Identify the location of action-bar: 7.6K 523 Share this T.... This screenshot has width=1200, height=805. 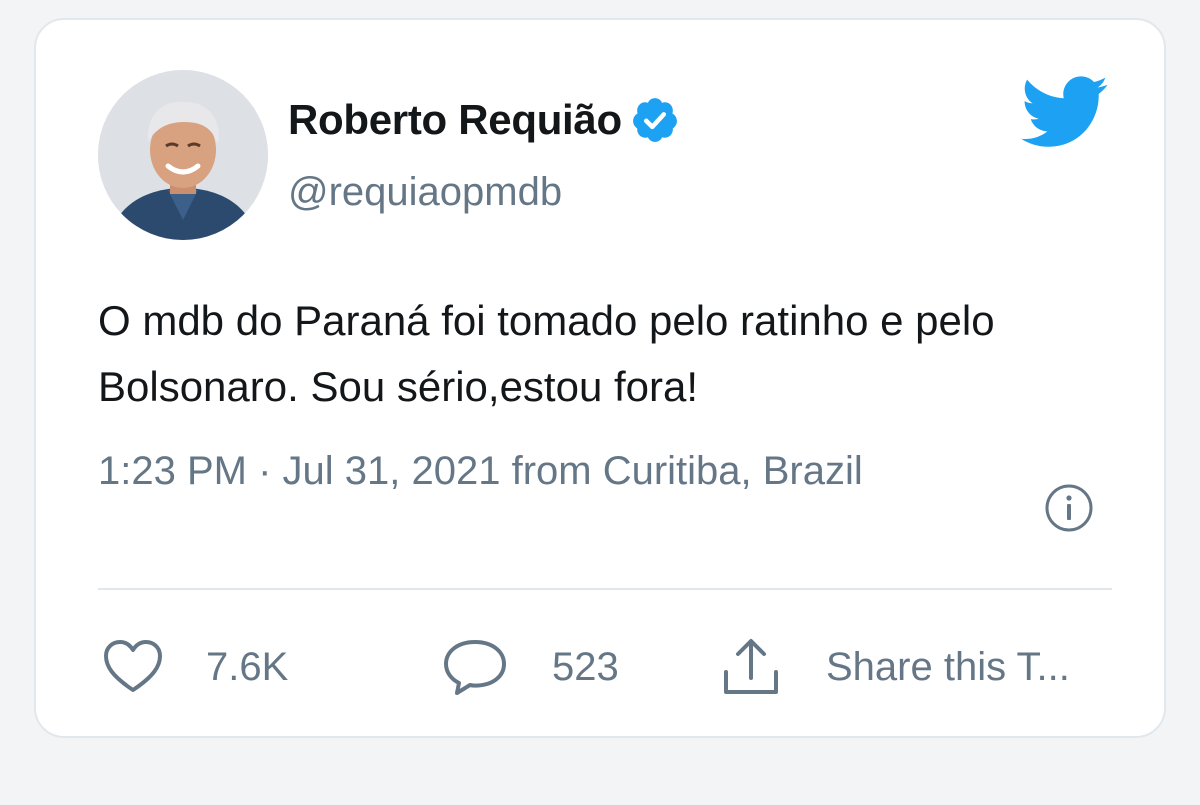
(612, 667).